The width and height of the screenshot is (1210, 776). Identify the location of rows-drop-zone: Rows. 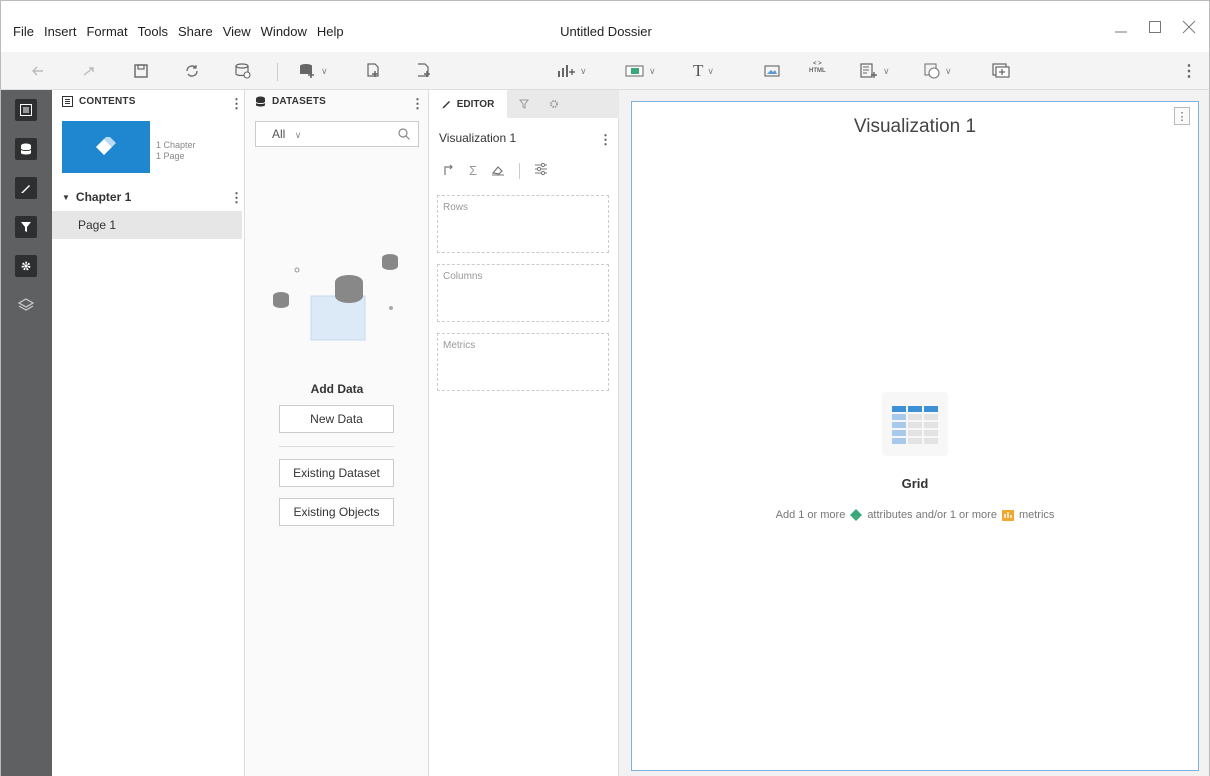
(523, 224).